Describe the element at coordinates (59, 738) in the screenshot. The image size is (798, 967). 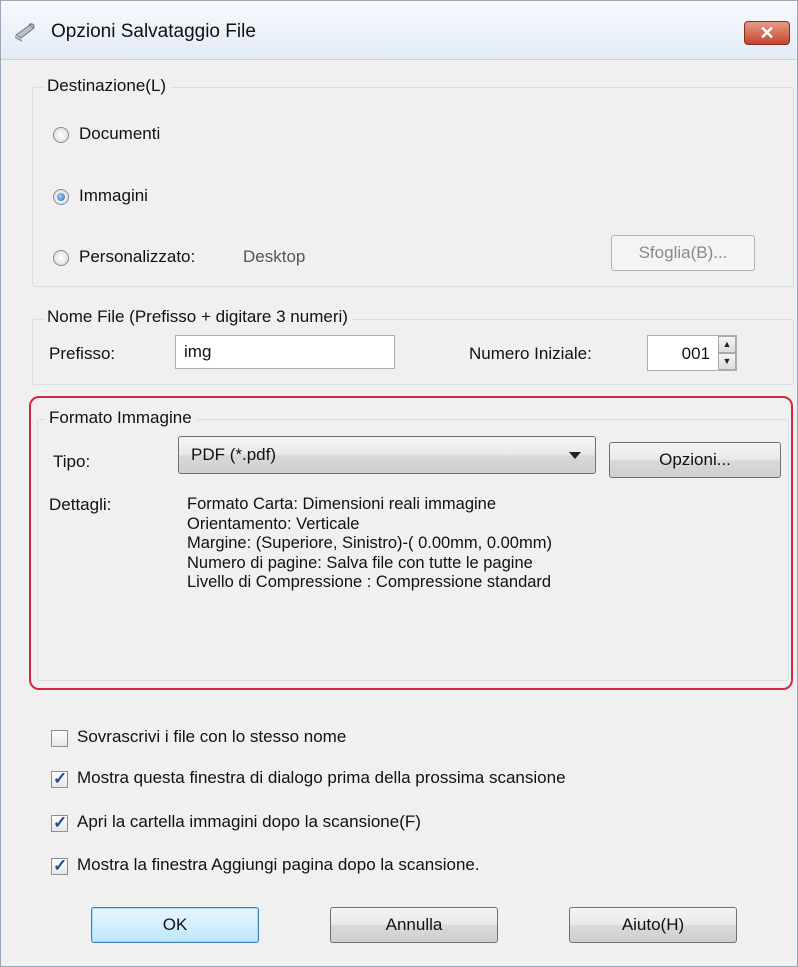
I see `overwrite-checkbox` at that location.